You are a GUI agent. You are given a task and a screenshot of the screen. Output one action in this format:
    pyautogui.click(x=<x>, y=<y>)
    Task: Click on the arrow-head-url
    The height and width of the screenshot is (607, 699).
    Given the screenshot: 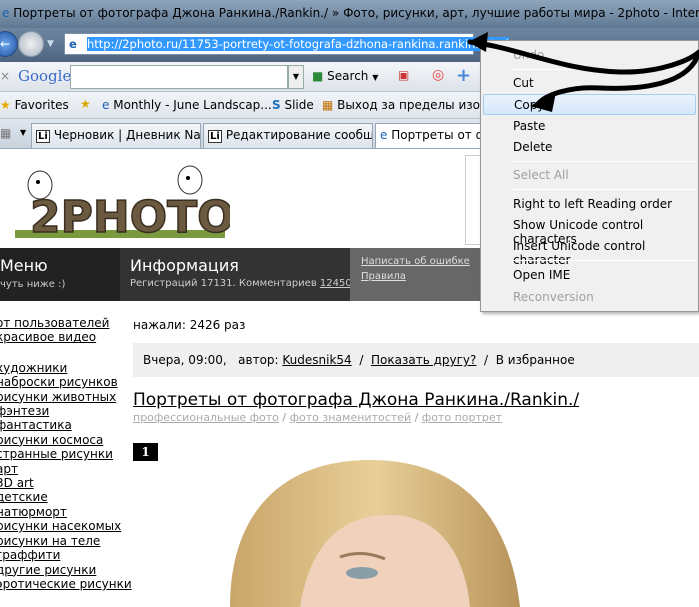 What is the action you would take?
    pyautogui.click(x=478, y=42)
    